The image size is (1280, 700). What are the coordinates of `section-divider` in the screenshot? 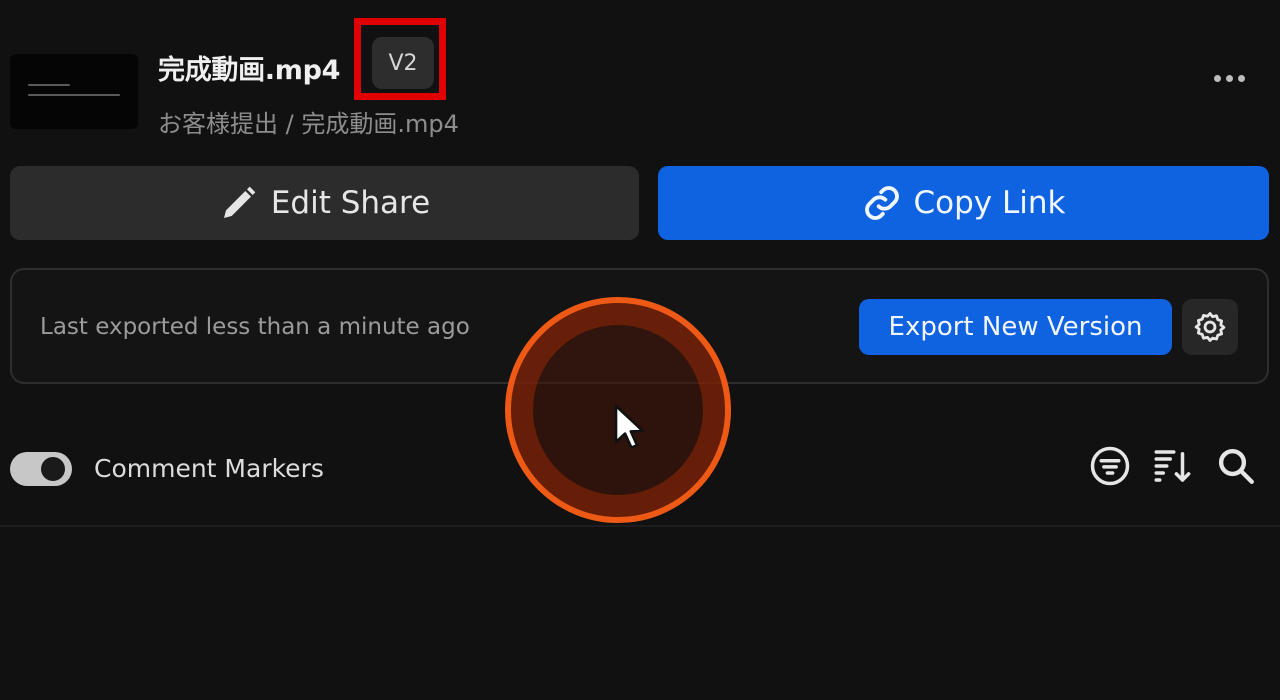 It's located at (640, 526).